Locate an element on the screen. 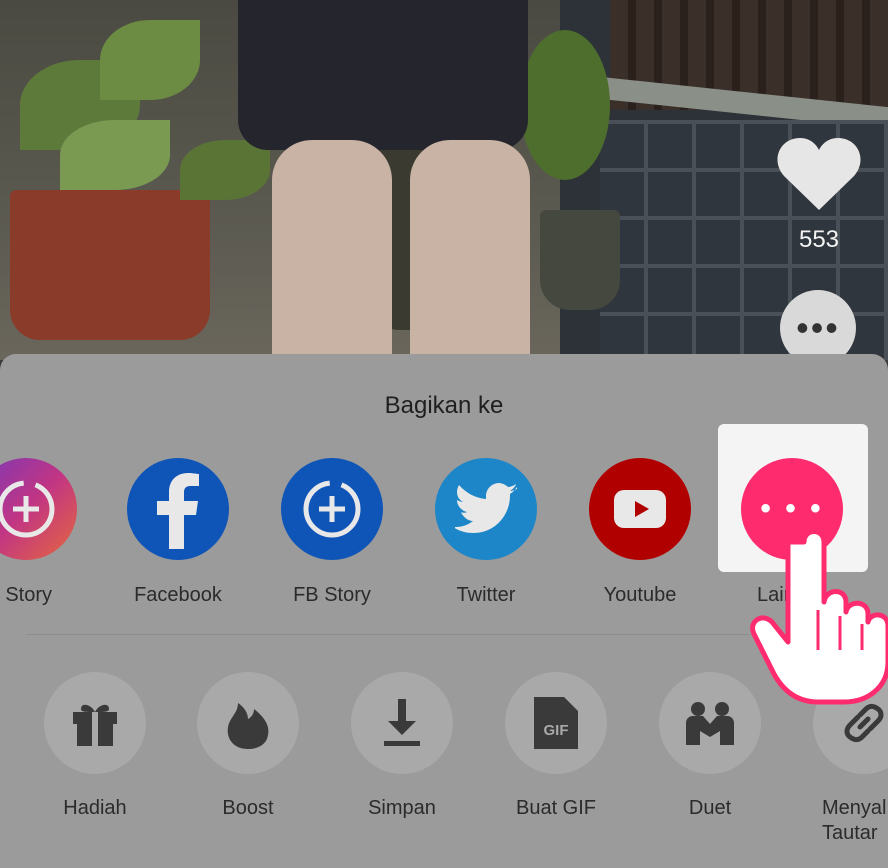 The image size is (888, 868). plant-pot-right is located at coordinates (580, 260).